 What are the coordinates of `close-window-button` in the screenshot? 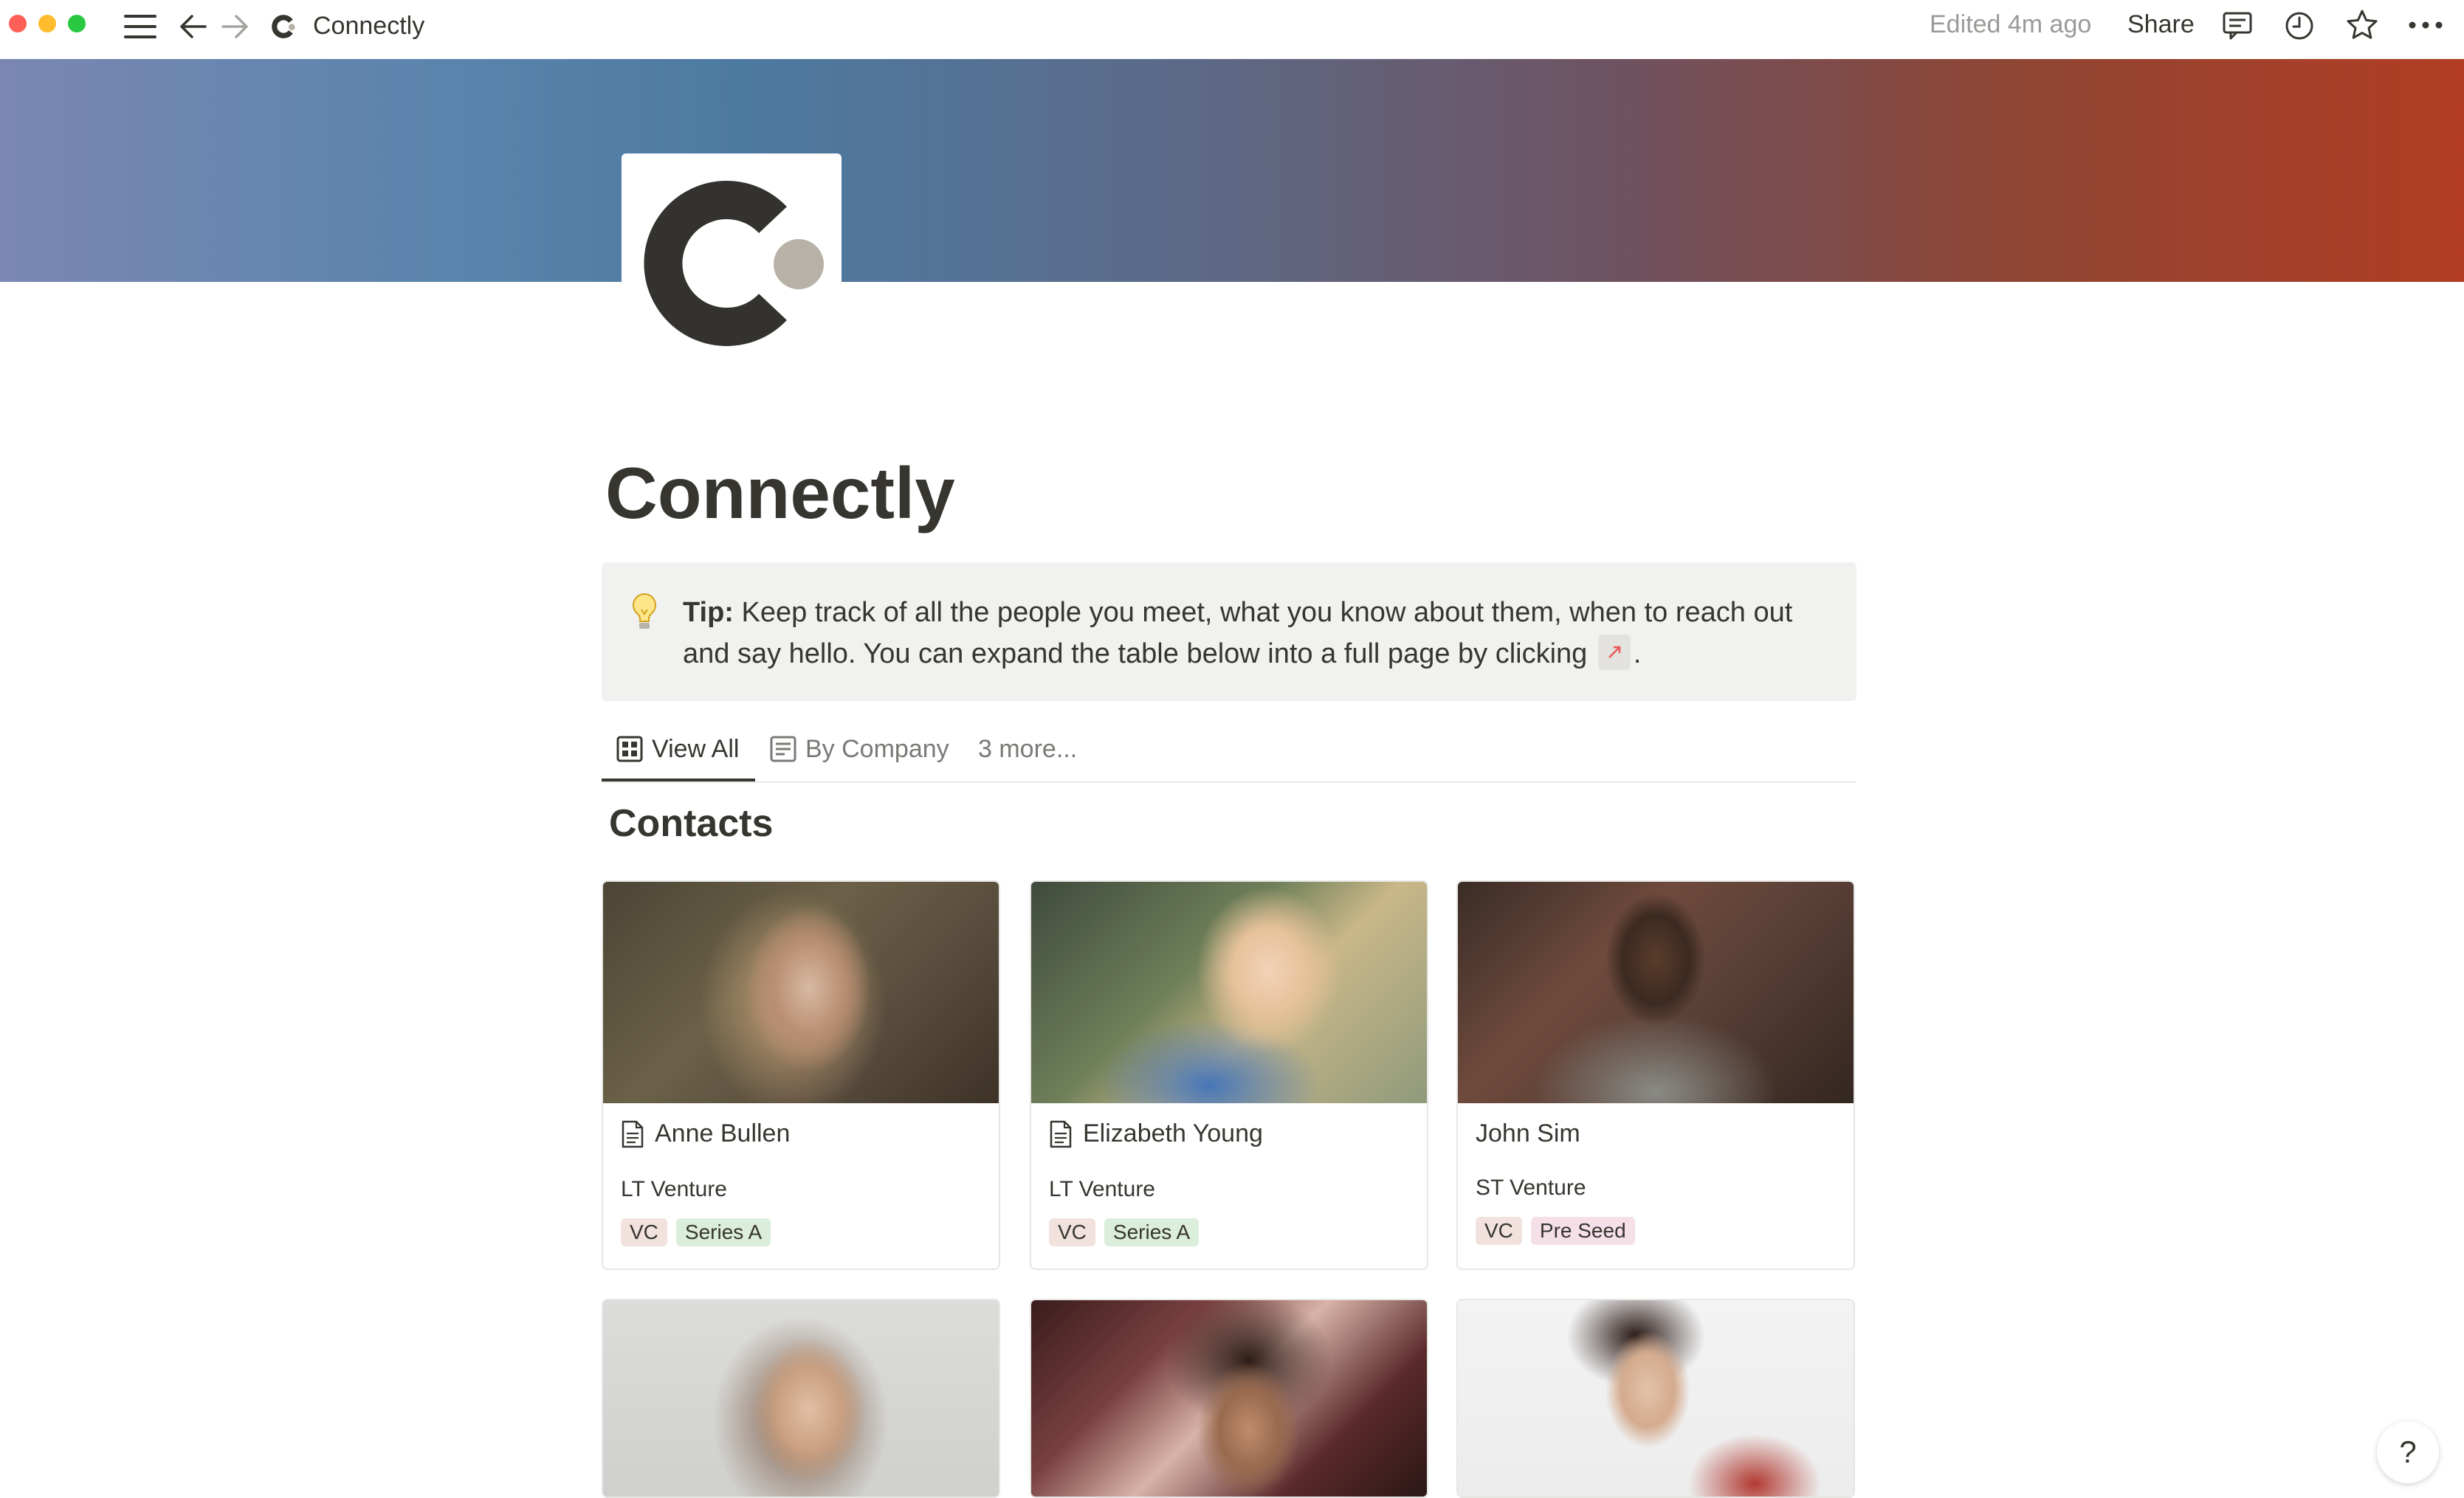 It's located at (18, 24).